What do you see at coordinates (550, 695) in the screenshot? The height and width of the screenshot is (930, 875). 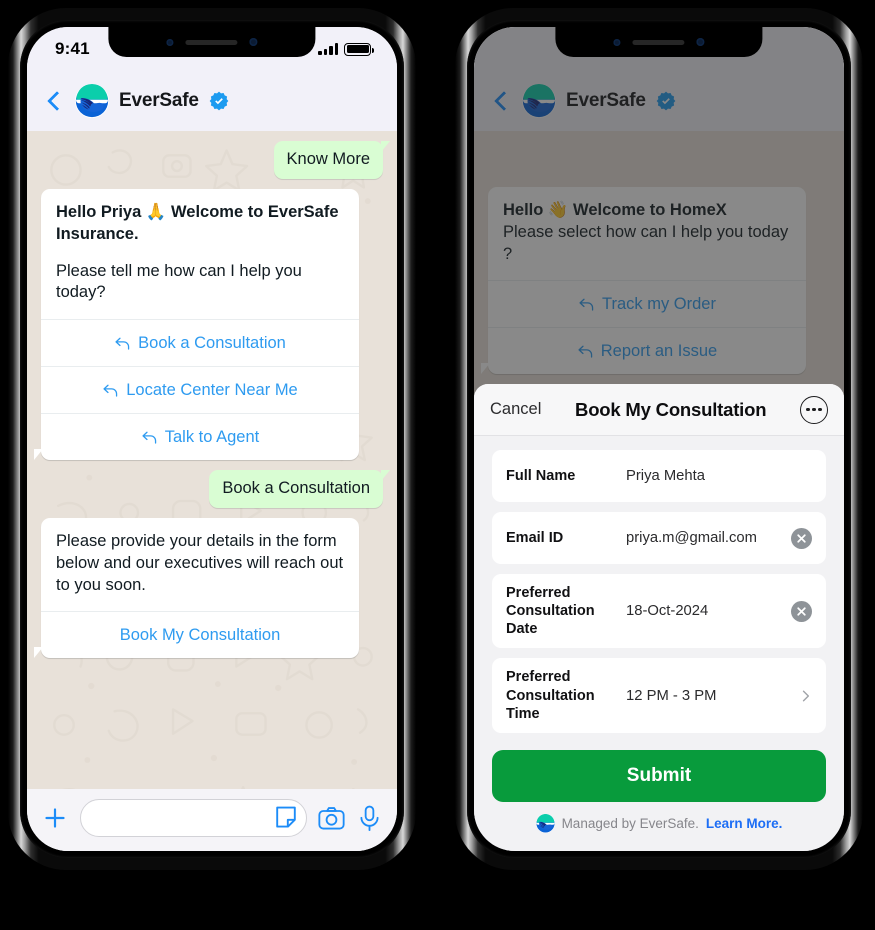 I see `field-label: Preferred Consultation Time` at bounding box center [550, 695].